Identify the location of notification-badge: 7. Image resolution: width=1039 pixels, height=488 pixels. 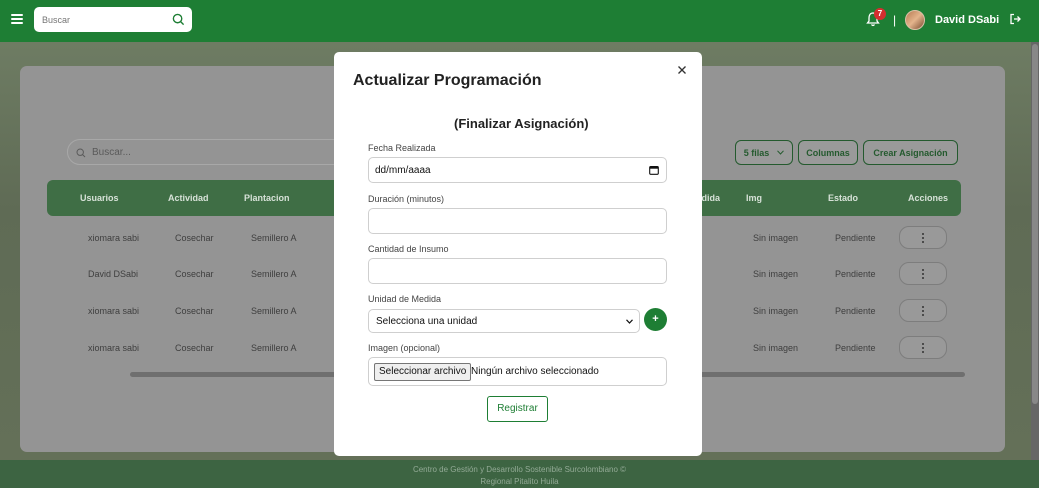
(880, 14).